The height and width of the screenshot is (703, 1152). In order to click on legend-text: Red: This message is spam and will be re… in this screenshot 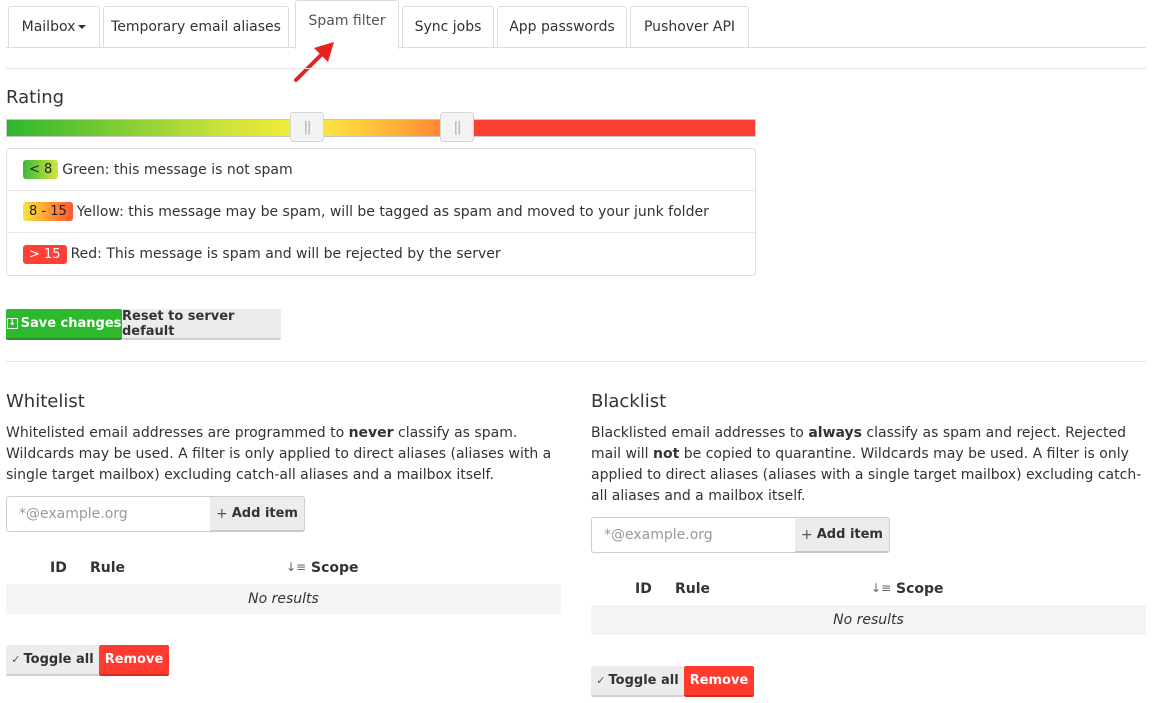, I will do `click(285, 254)`.